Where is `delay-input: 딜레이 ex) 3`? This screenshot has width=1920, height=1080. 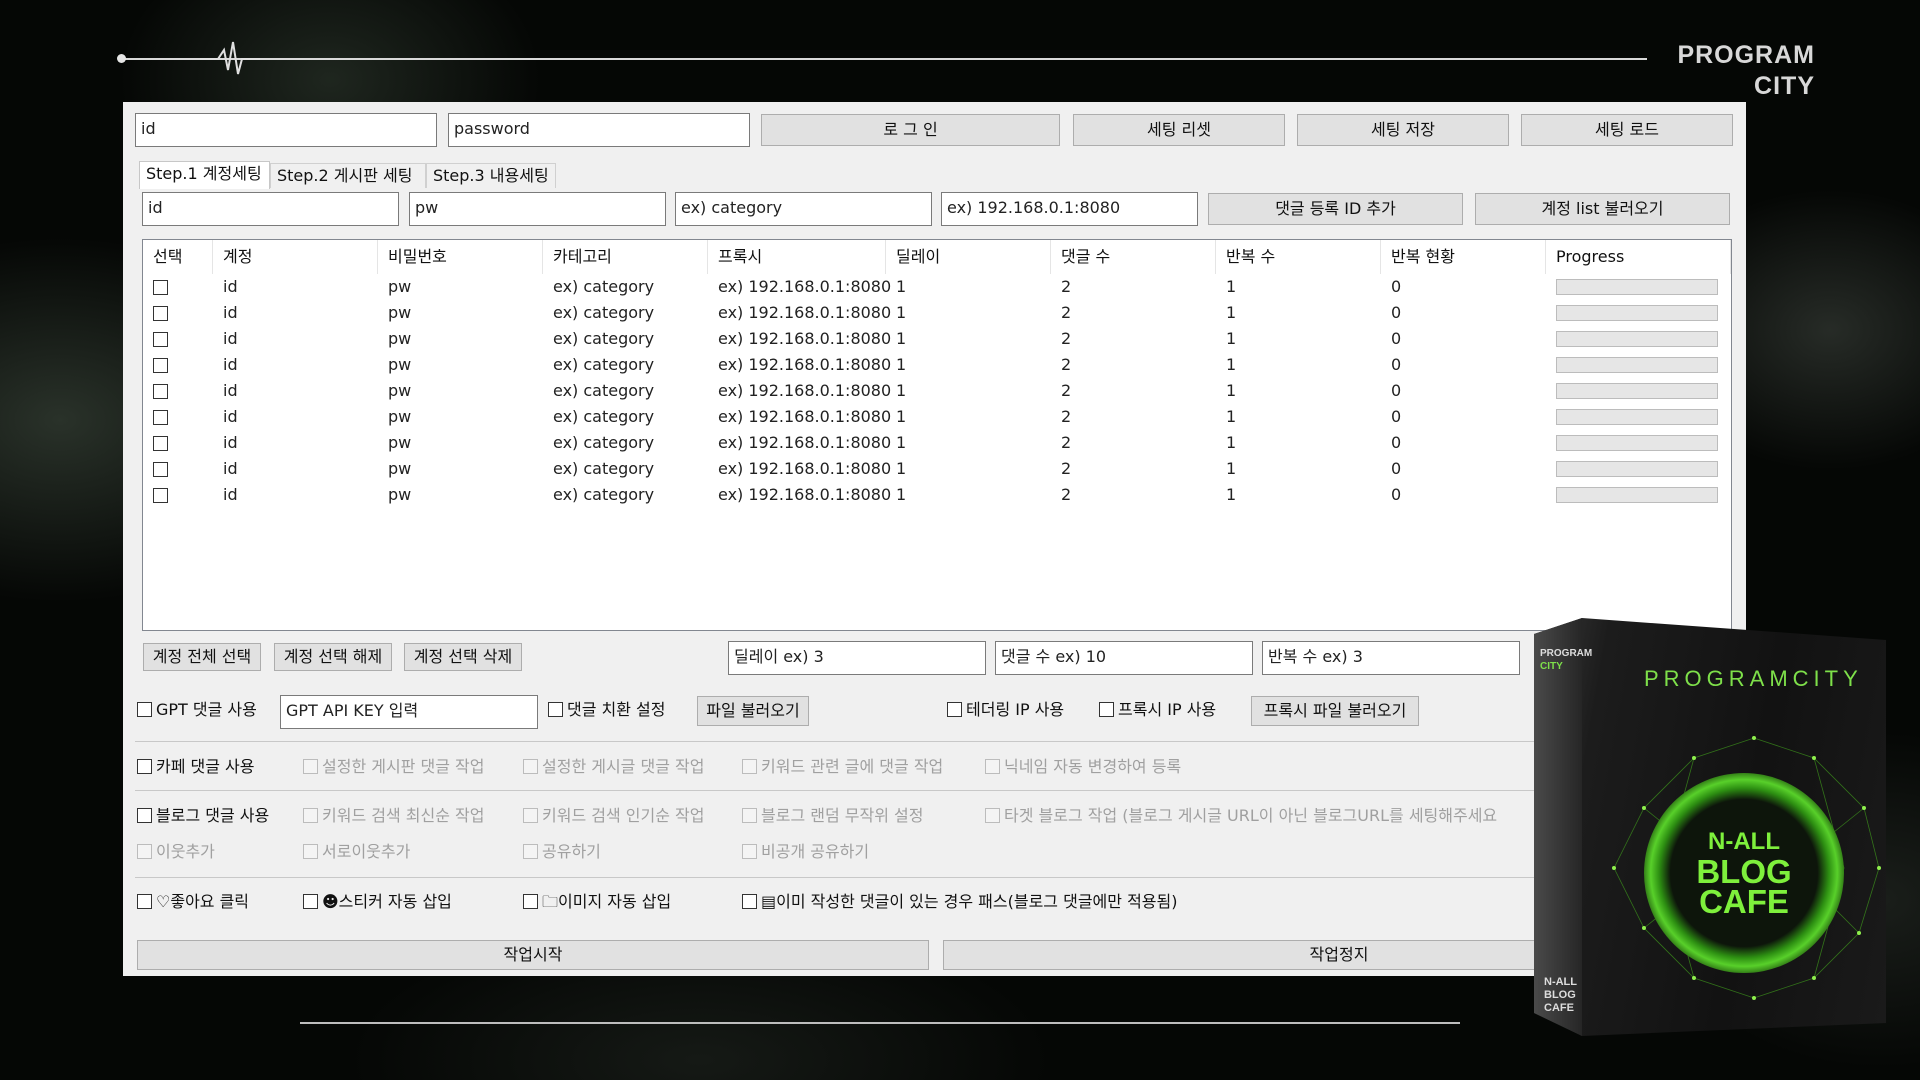 delay-input: 딜레이 ex) 3 is located at coordinates (857, 658).